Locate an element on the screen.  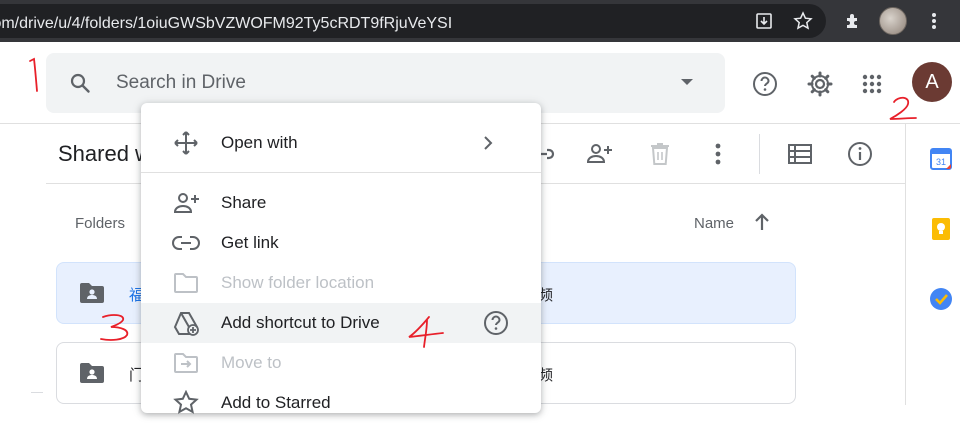
menu-item-add-shortcut: Add shortcut to Drive is located at coordinates (341, 323).